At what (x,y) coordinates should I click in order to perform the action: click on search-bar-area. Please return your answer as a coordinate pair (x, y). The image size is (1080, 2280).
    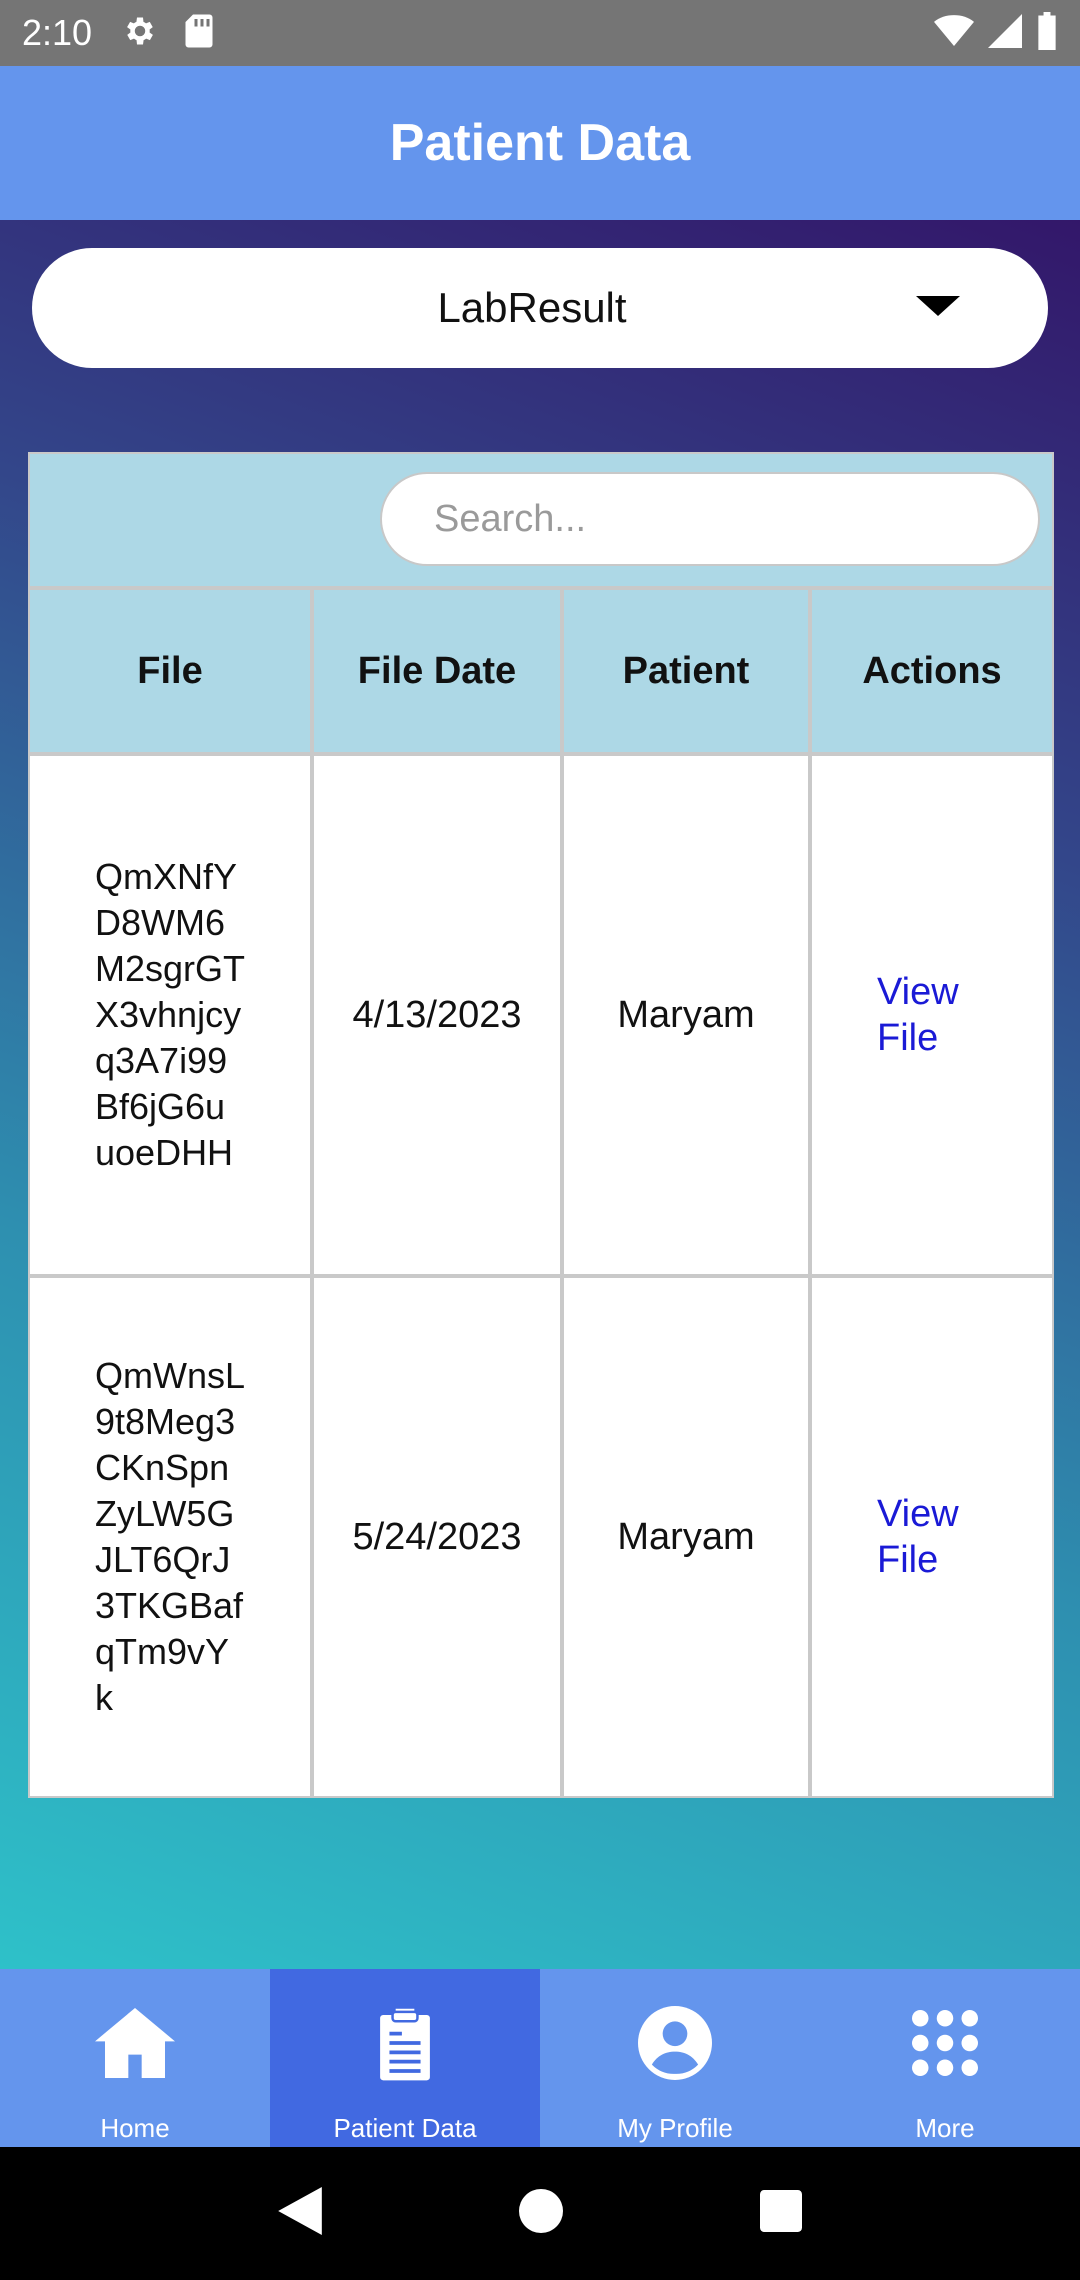
    Looking at the image, I should click on (541, 520).